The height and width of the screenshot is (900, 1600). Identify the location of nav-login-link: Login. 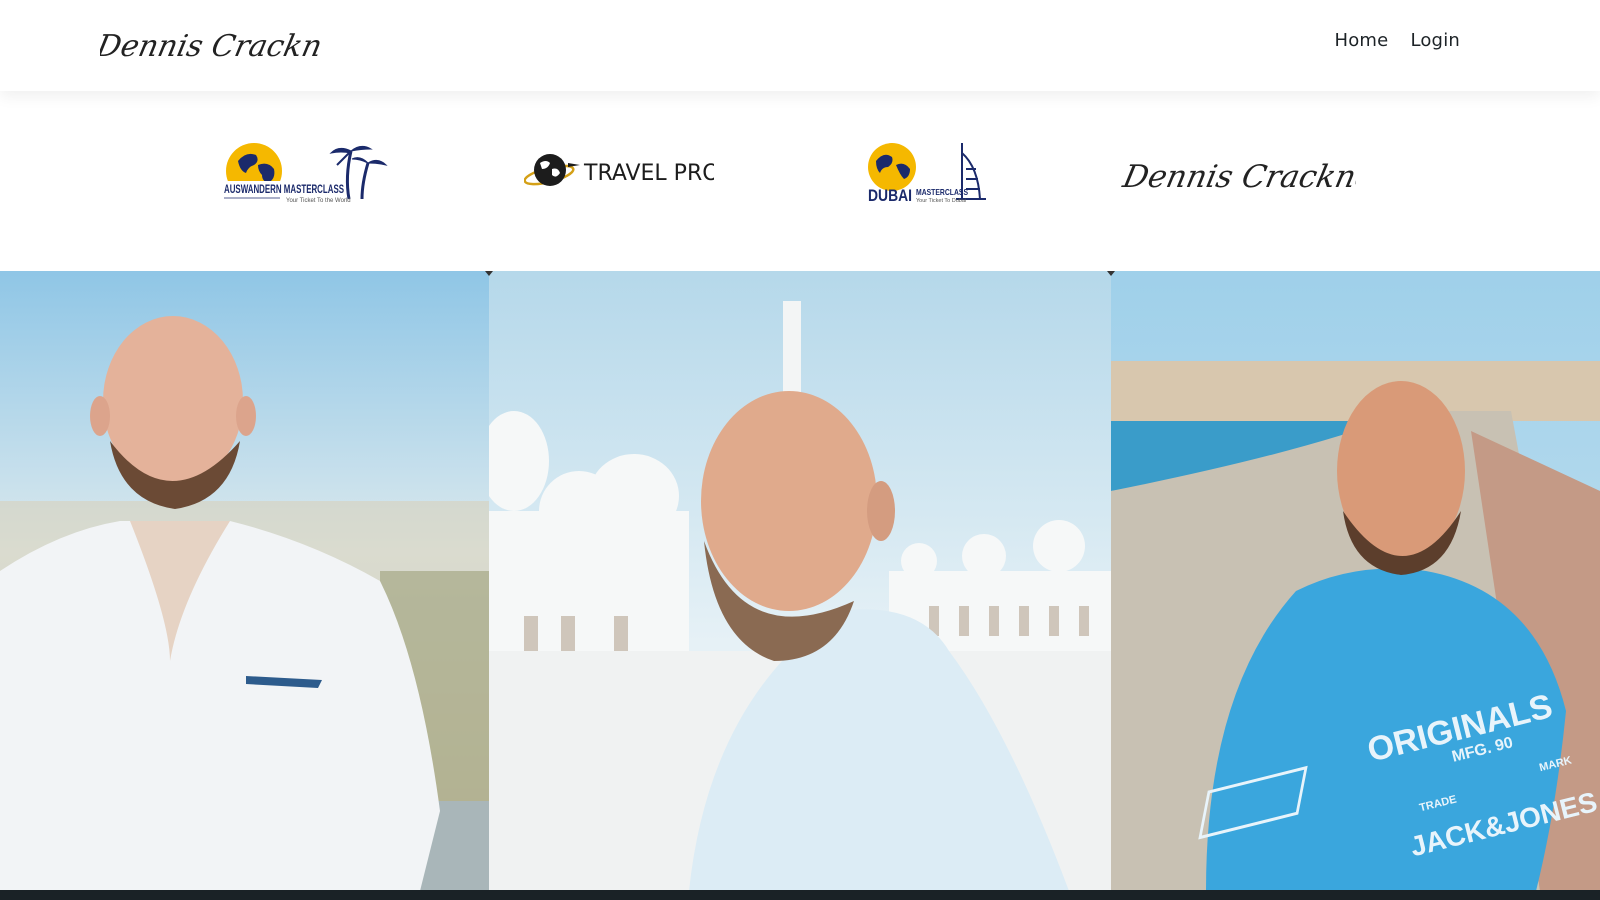
(1435, 40).